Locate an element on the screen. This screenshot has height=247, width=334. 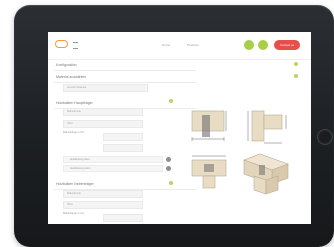
side-width-input: Balkenbreite is located at coordinates (103, 194).